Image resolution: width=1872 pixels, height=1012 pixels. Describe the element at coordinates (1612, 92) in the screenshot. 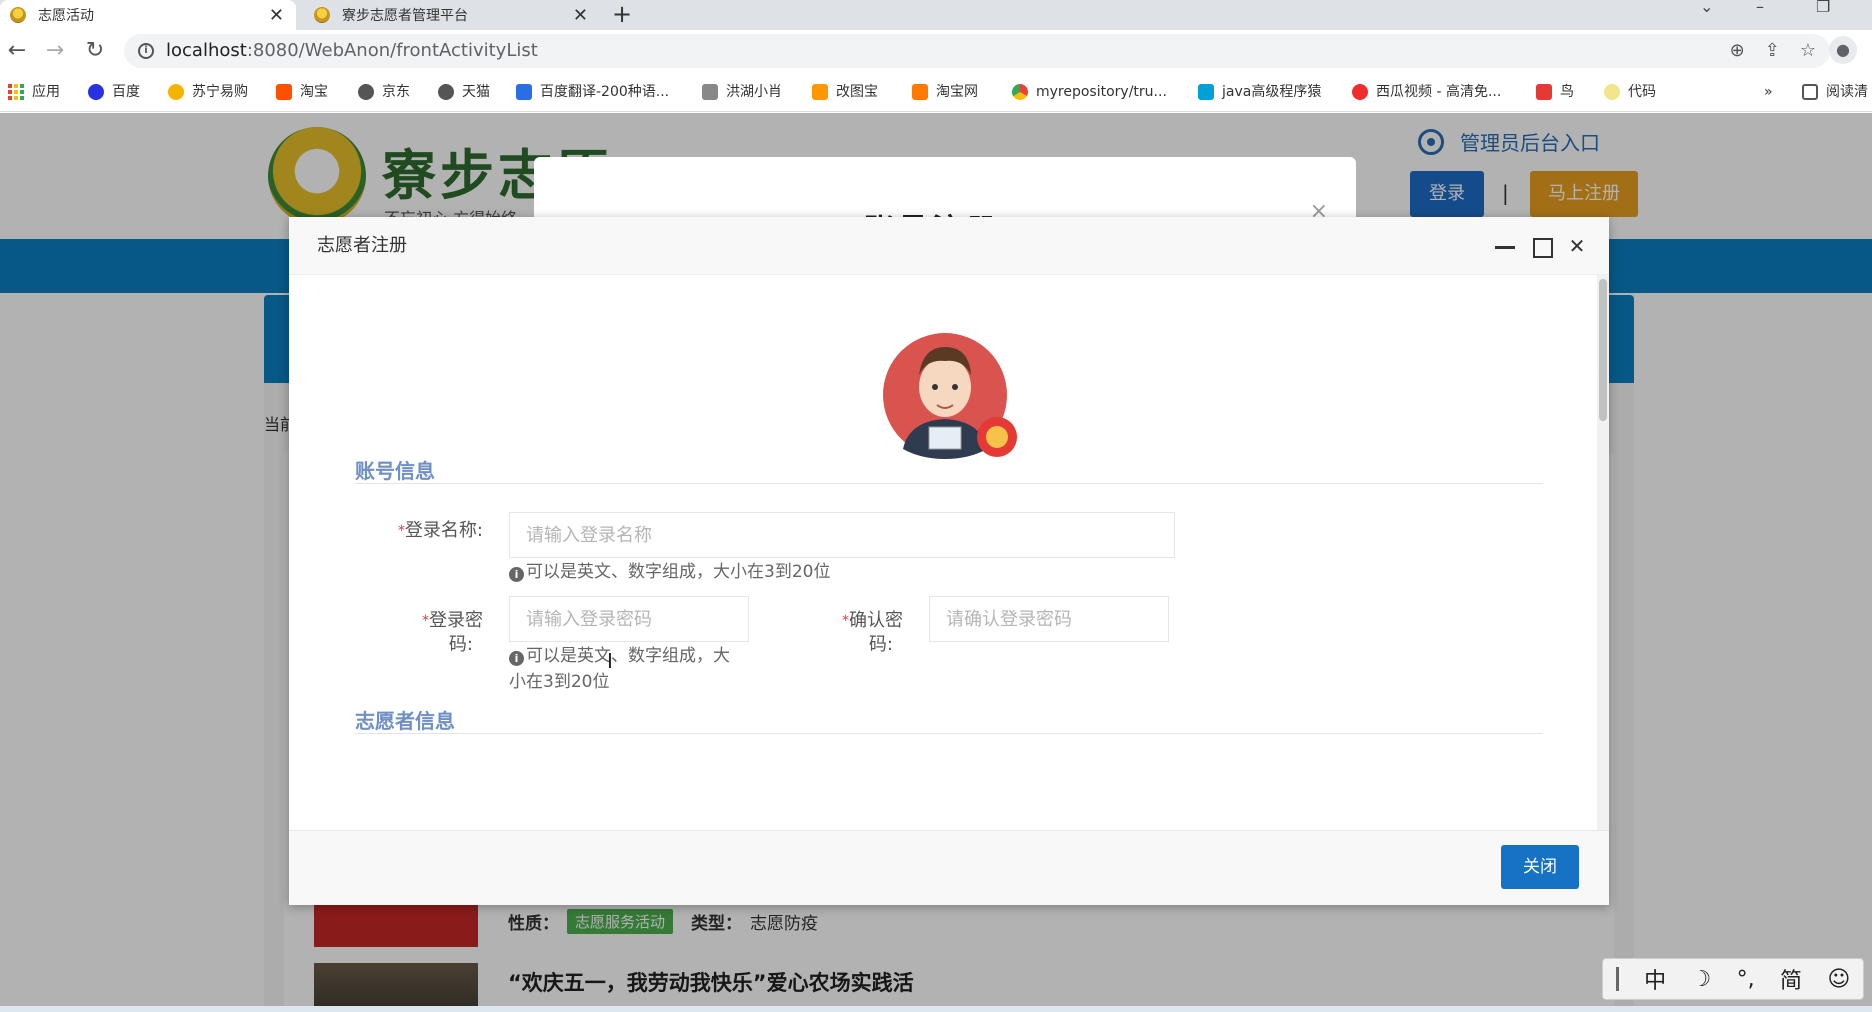

I see `code-icon` at that location.